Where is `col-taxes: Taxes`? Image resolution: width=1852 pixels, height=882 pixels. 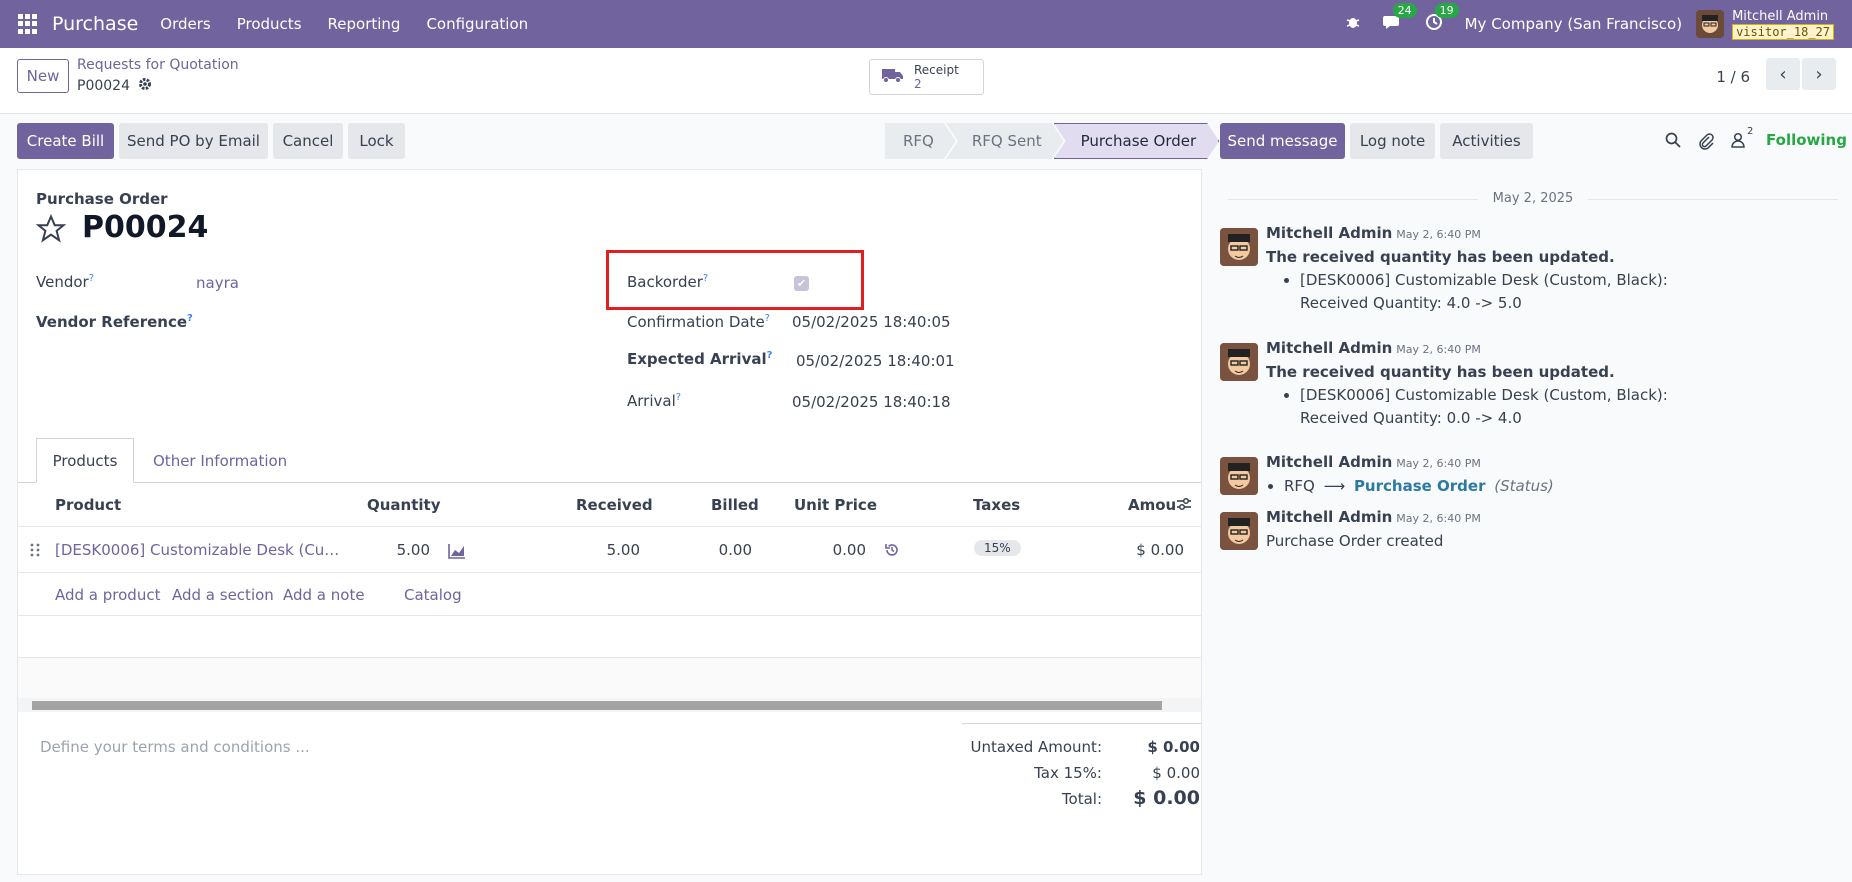 col-taxes: Taxes is located at coordinates (996, 505).